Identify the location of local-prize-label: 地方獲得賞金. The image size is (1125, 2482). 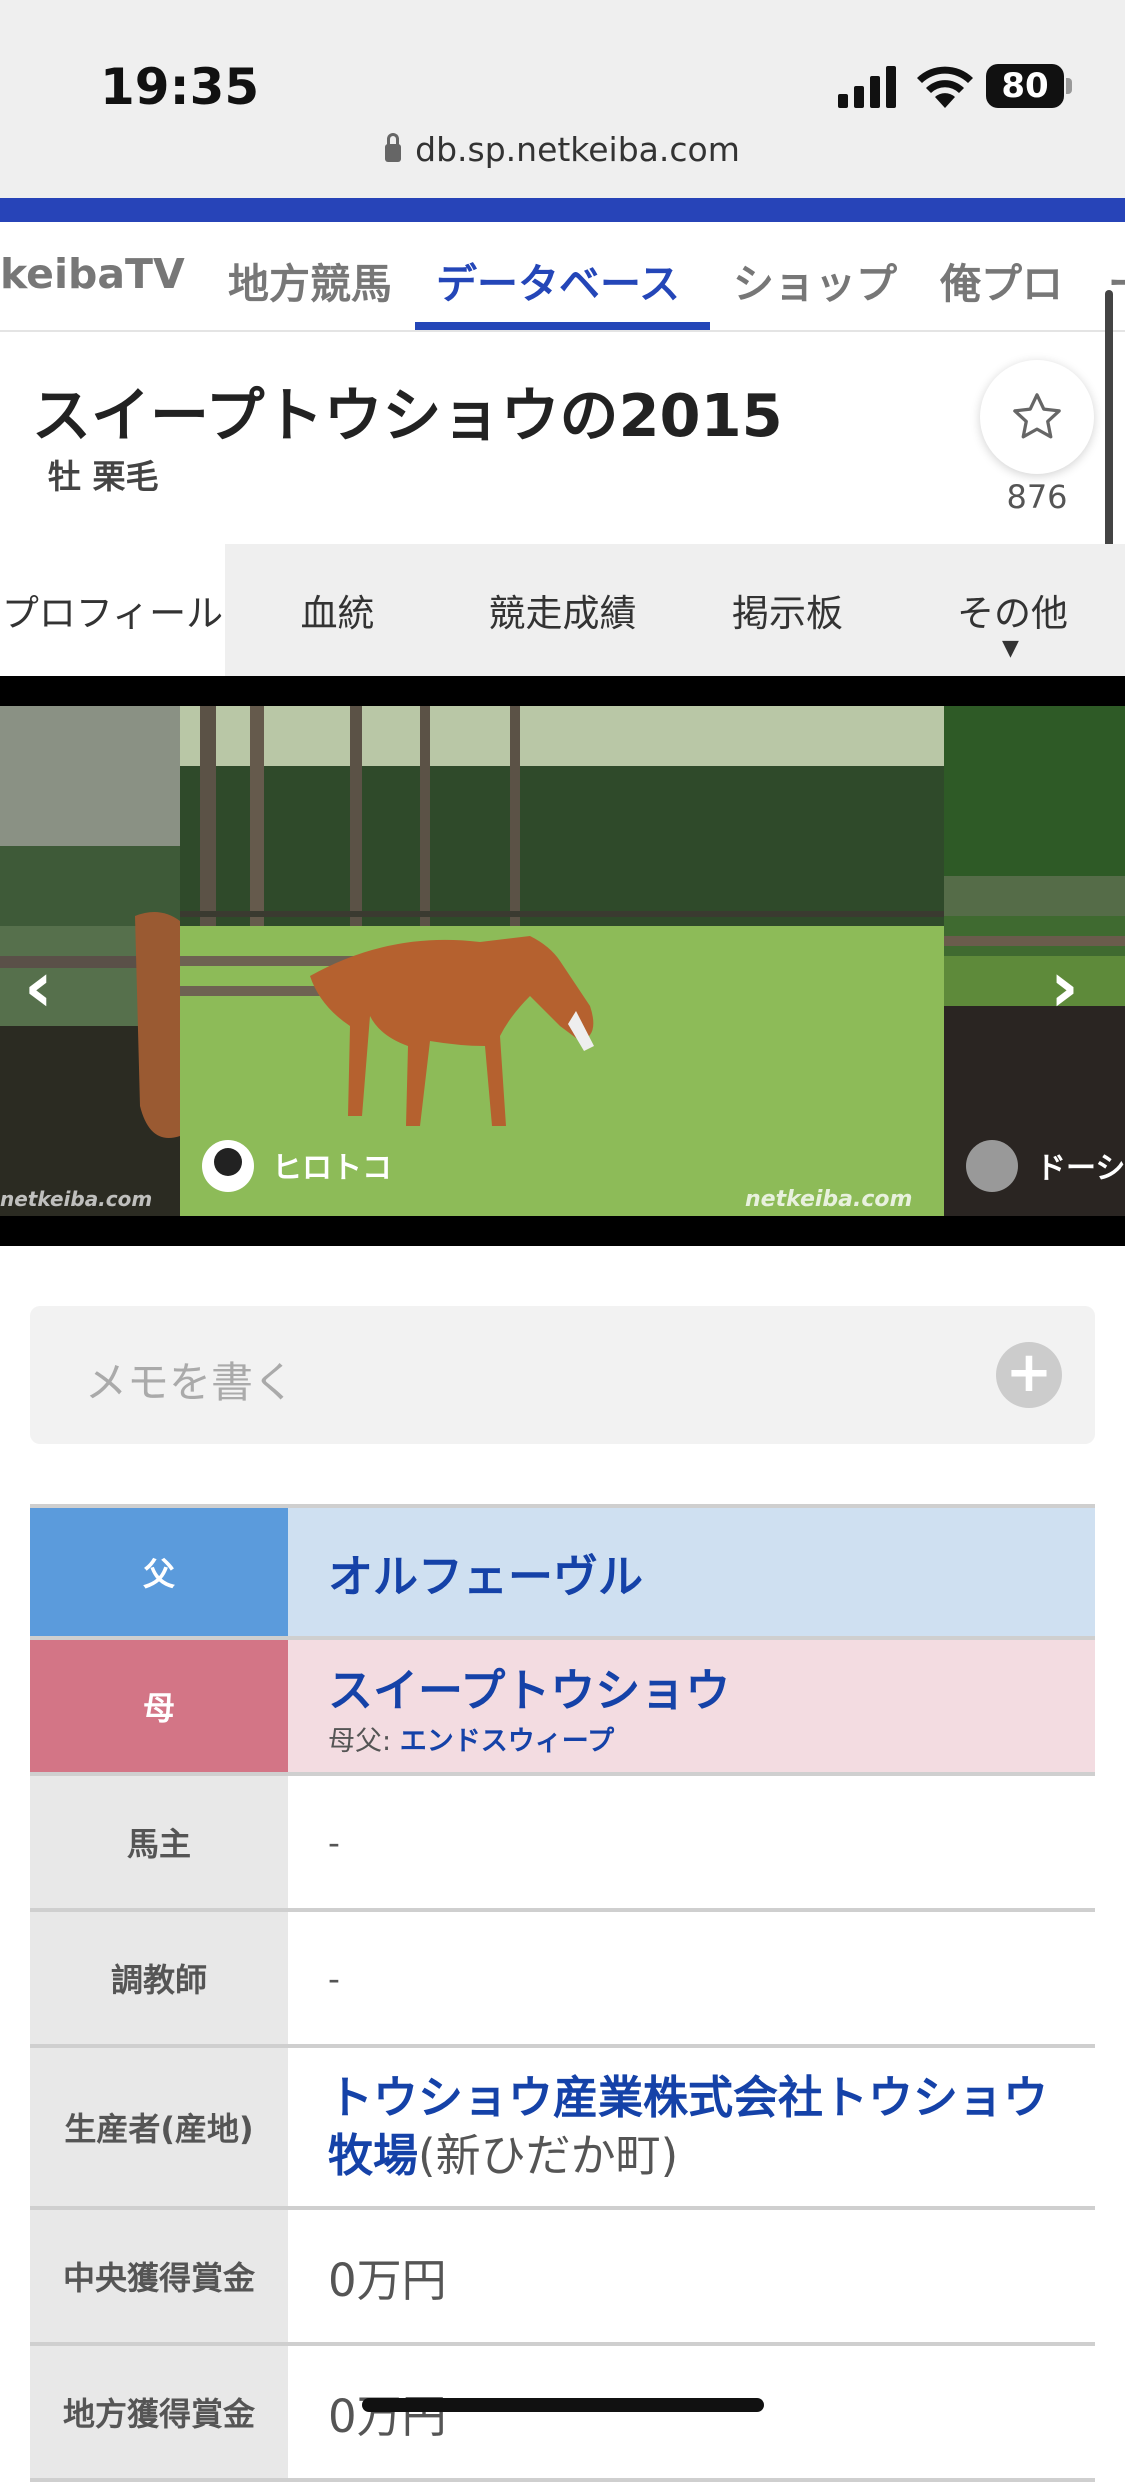
(159, 2413).